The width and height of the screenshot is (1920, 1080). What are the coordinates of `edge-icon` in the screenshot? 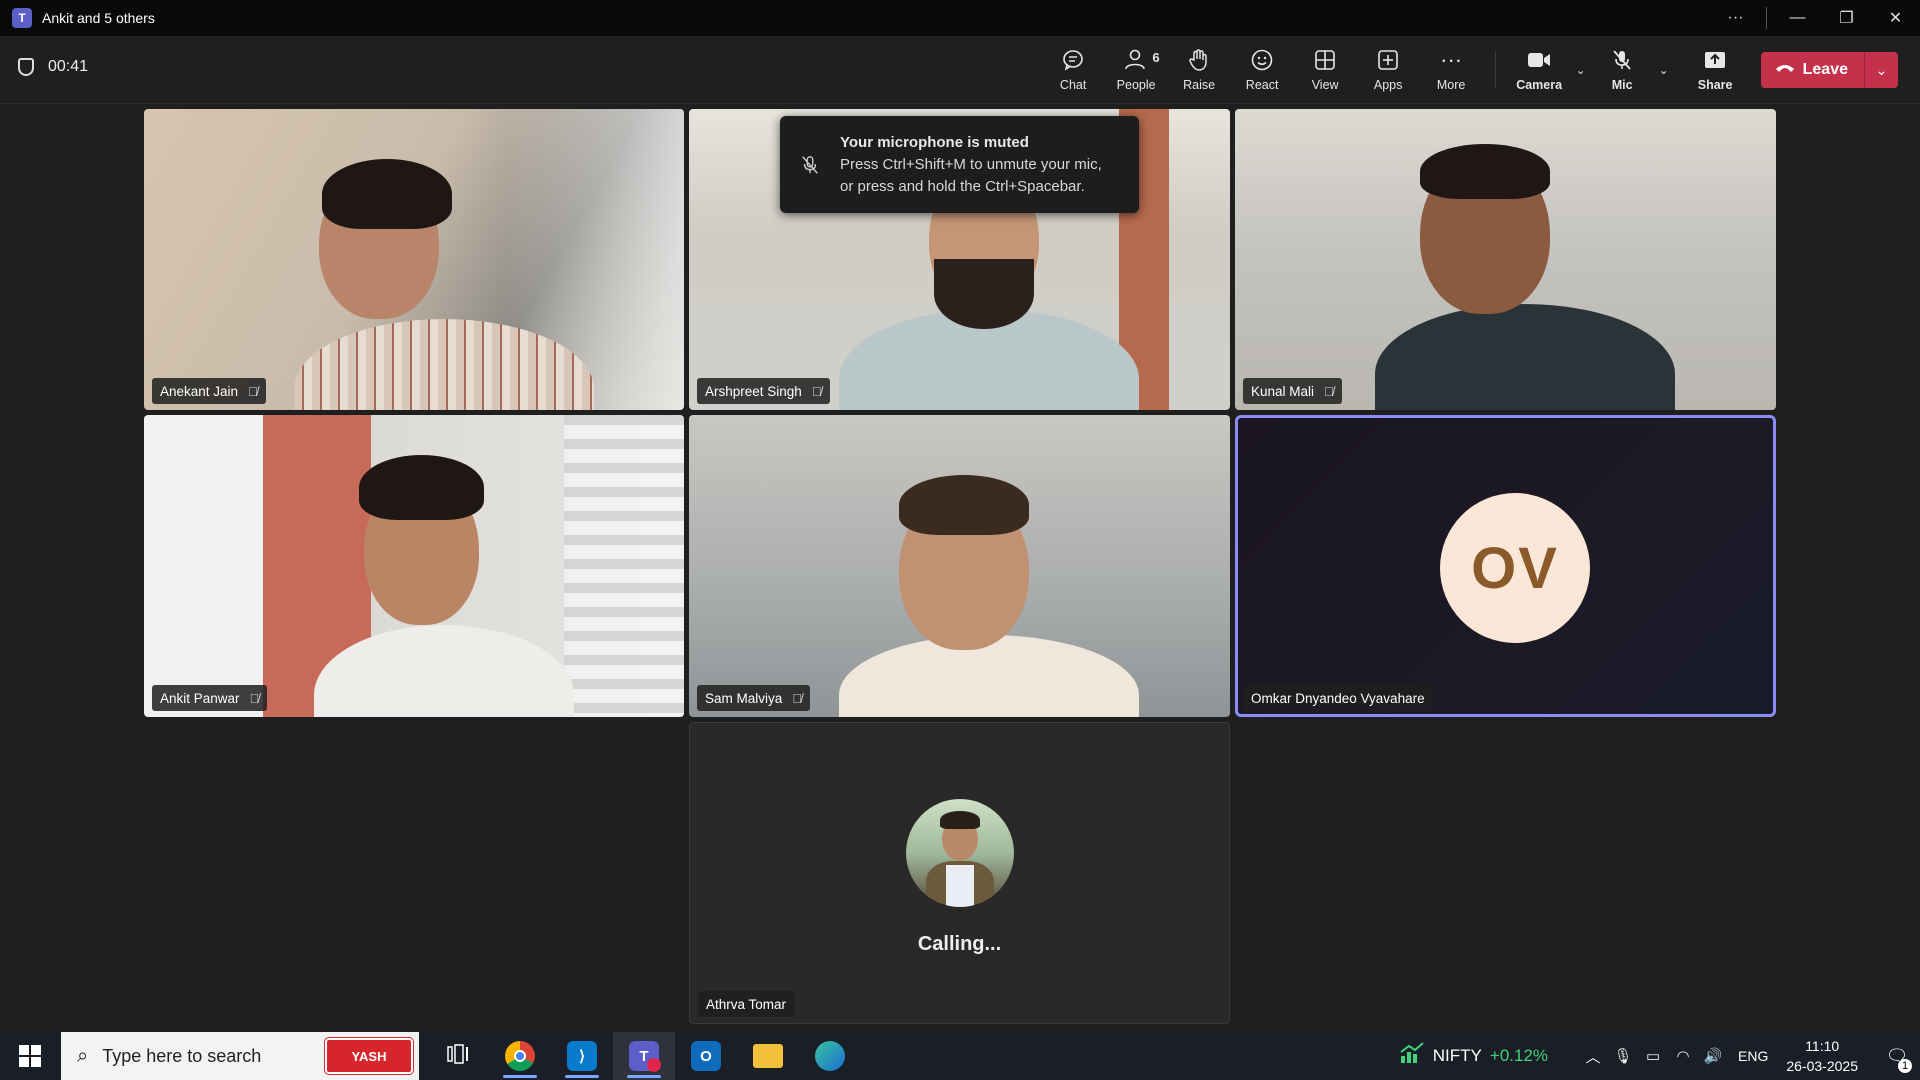 It's located at (830, 1056).